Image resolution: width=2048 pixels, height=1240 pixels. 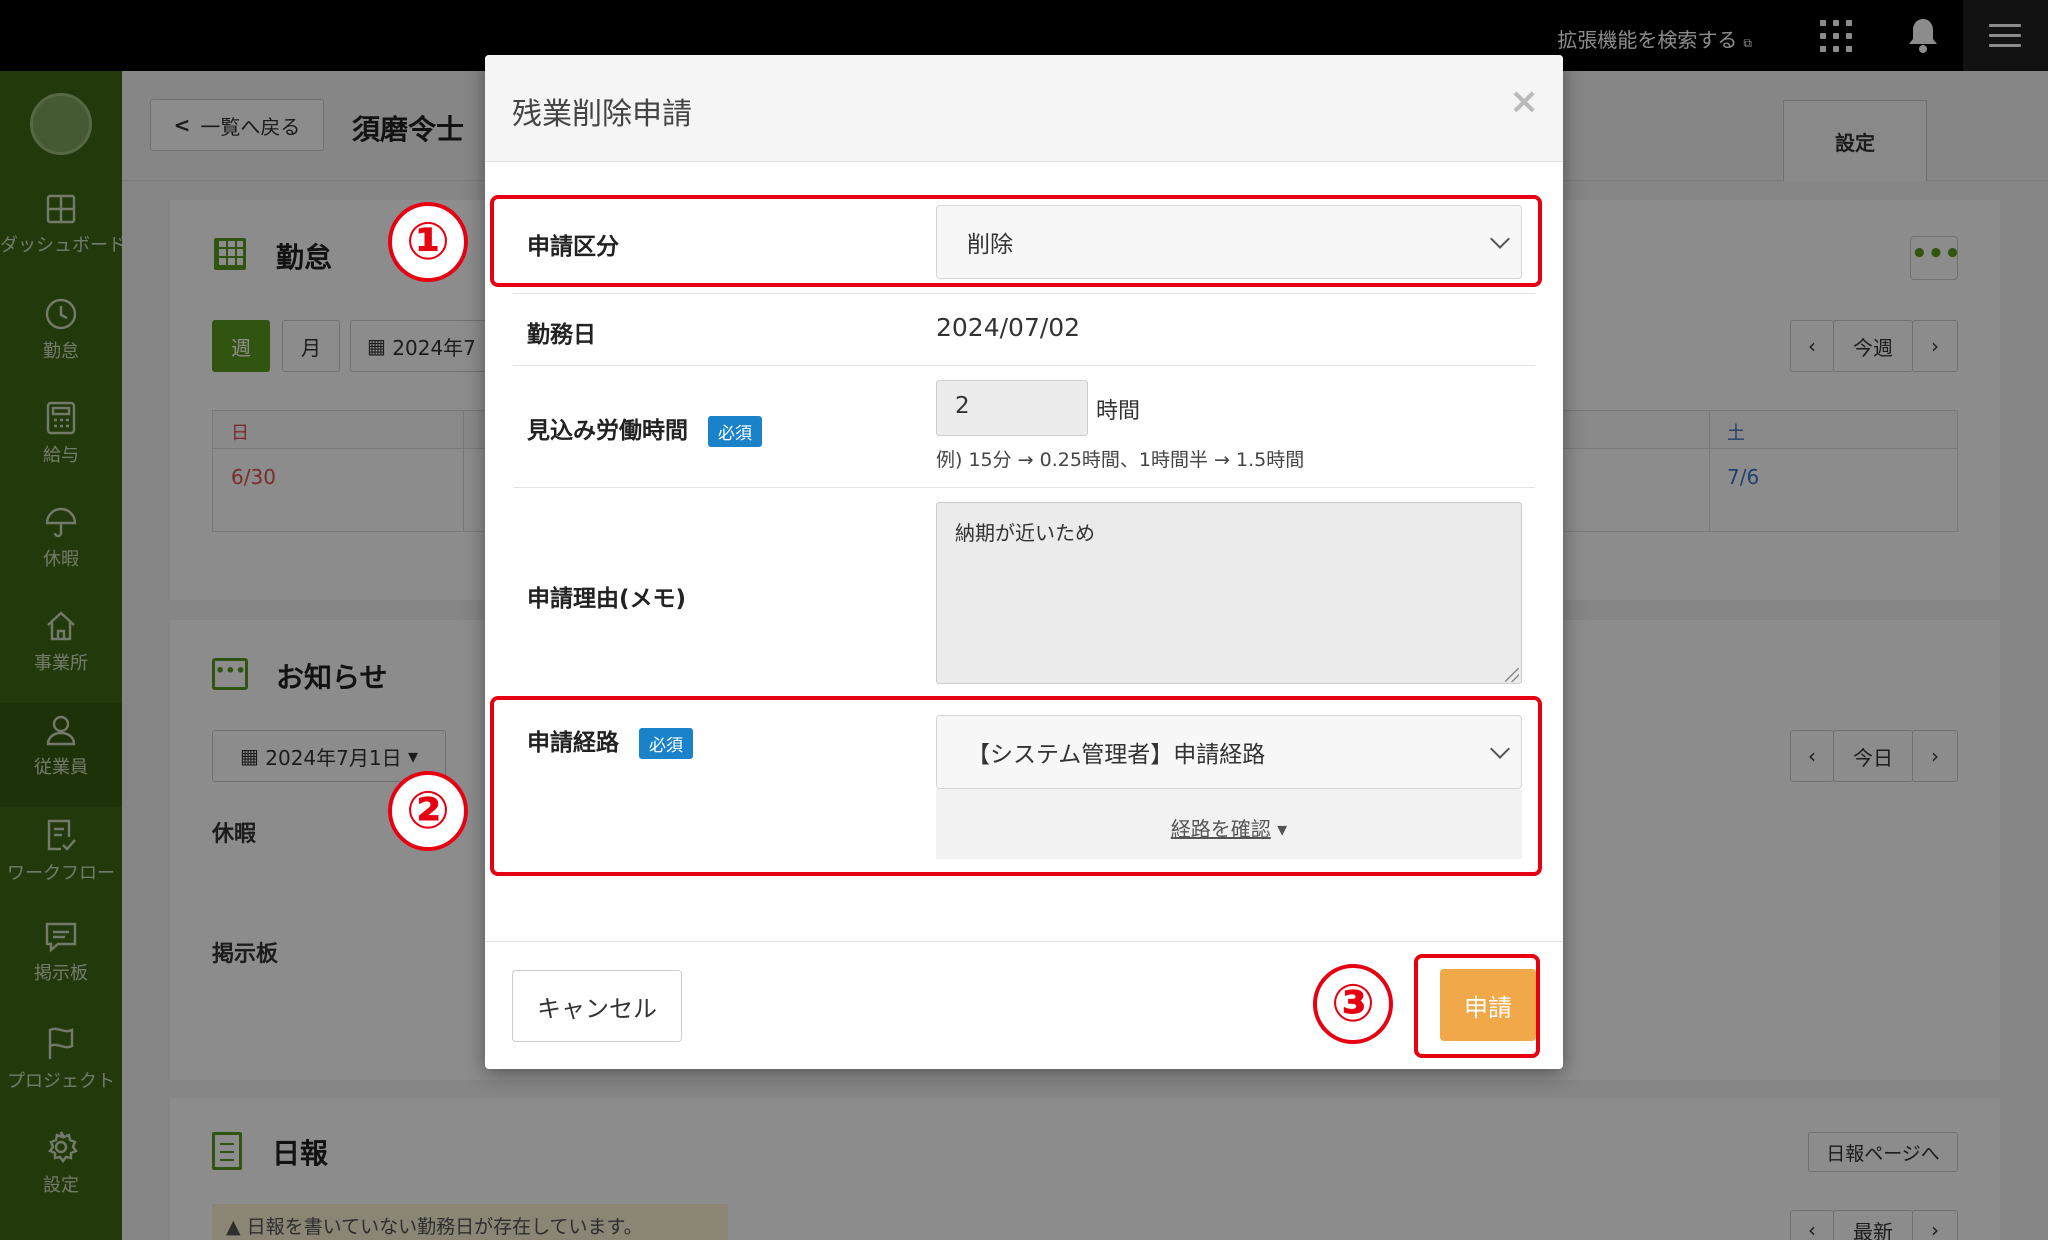 What do you see at coordinates (561, 335) in the screenshot?
I see `workday-label: 勤務日` at bounding box center [561, 335].